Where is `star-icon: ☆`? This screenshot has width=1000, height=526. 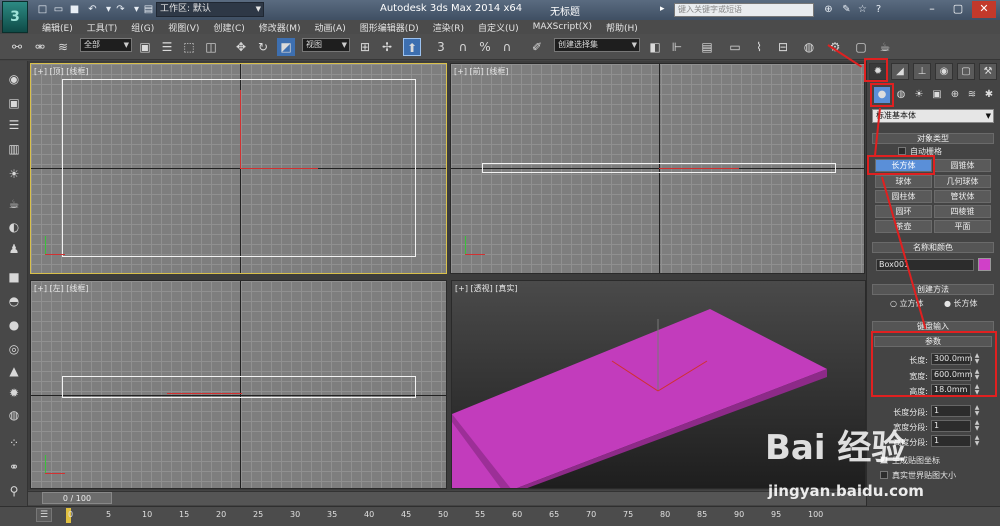 star-icon: ☆ is located at coordinates (862, 9).